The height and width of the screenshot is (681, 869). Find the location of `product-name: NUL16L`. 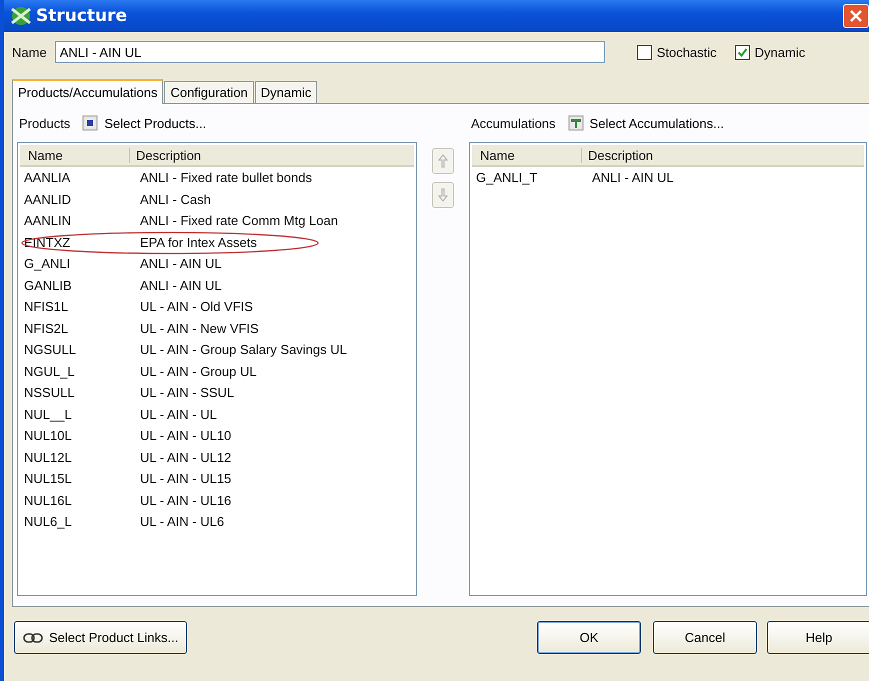

product-name: NUL16L is located at coordinates (48, 500).